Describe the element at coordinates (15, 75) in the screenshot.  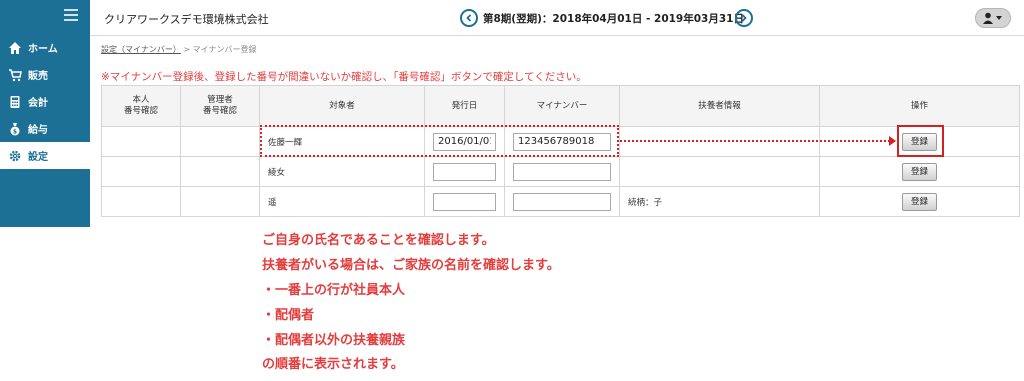
I see `cart-icon` at that location.